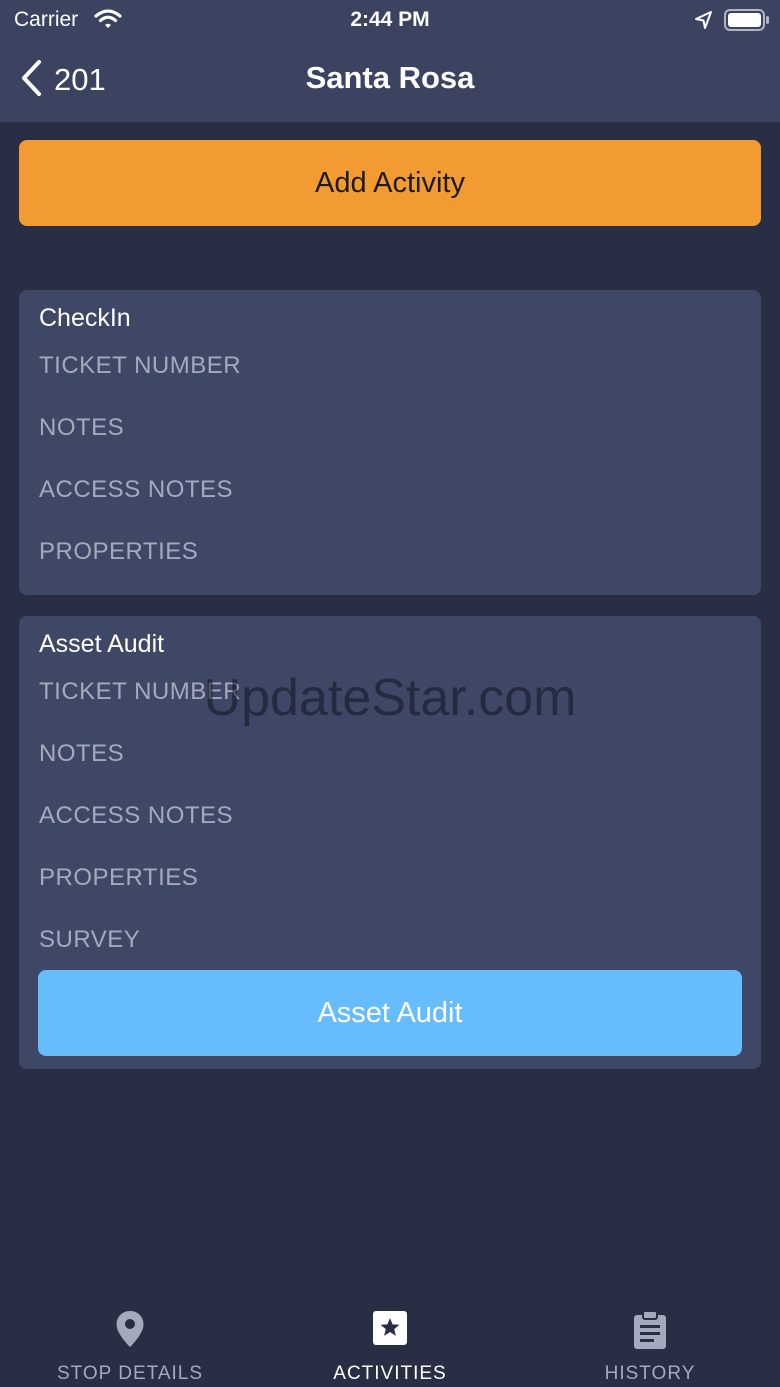  I want to click on tab-stop-details: STOP DETAILS, so click(130, 1338).